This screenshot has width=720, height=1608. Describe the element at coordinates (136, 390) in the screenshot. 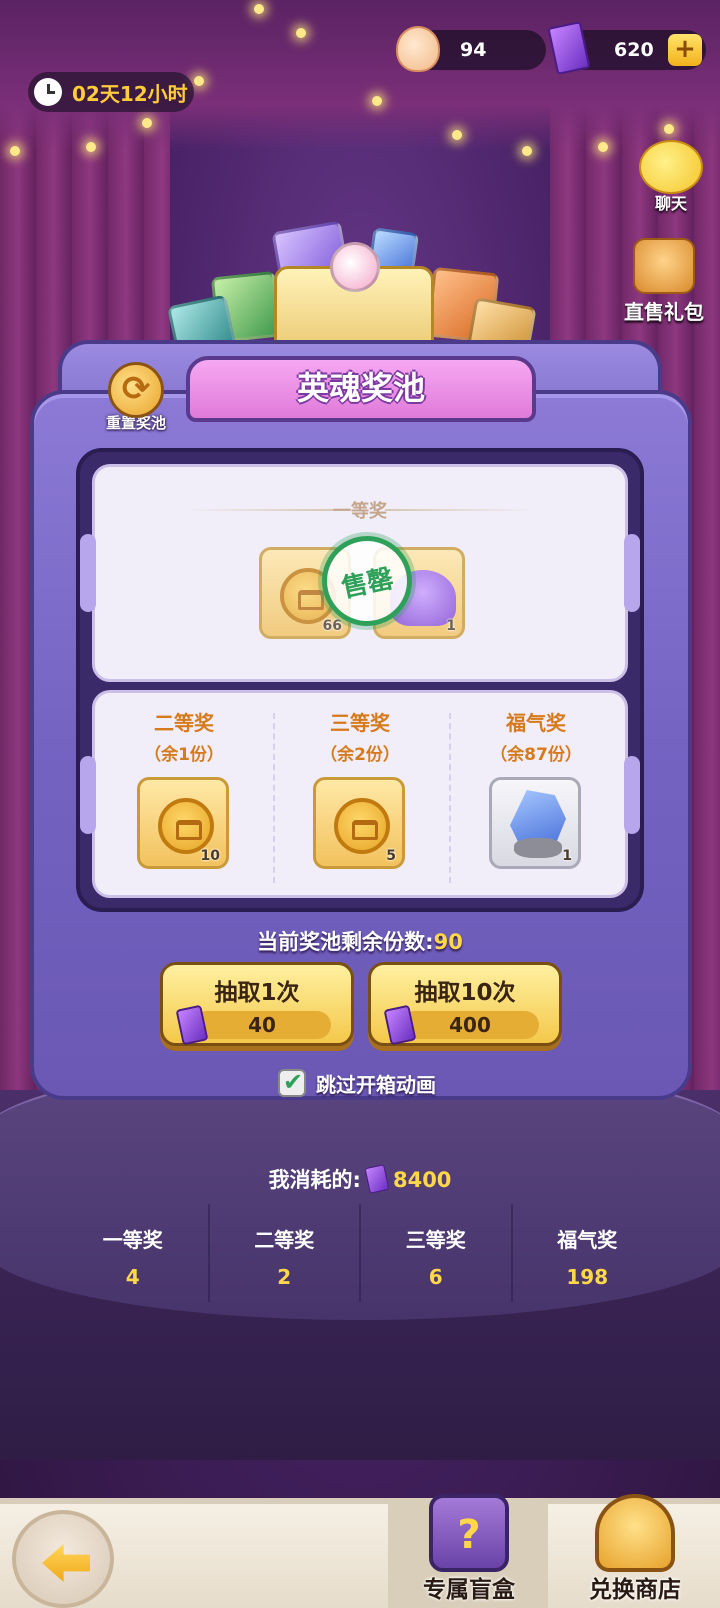

I see `refresh-icon` at that location.